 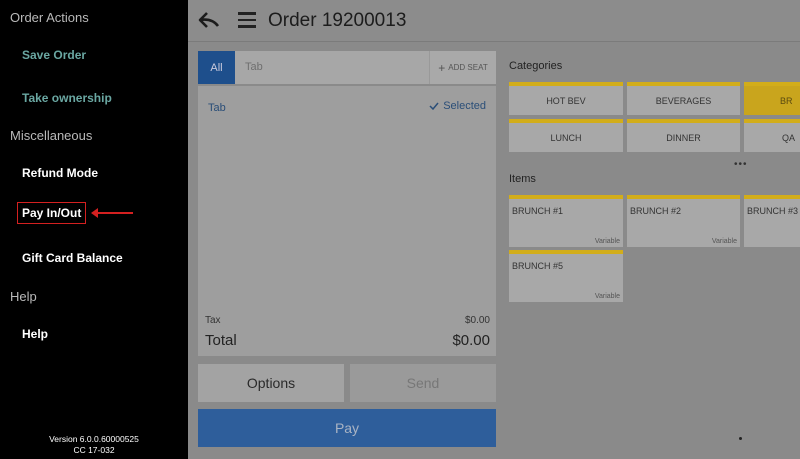 What do you see at coordinates (566, 276) in the screenshot?
I see `item-tile: BRUNCH #5 Variable` at bounding box center [566, 276].